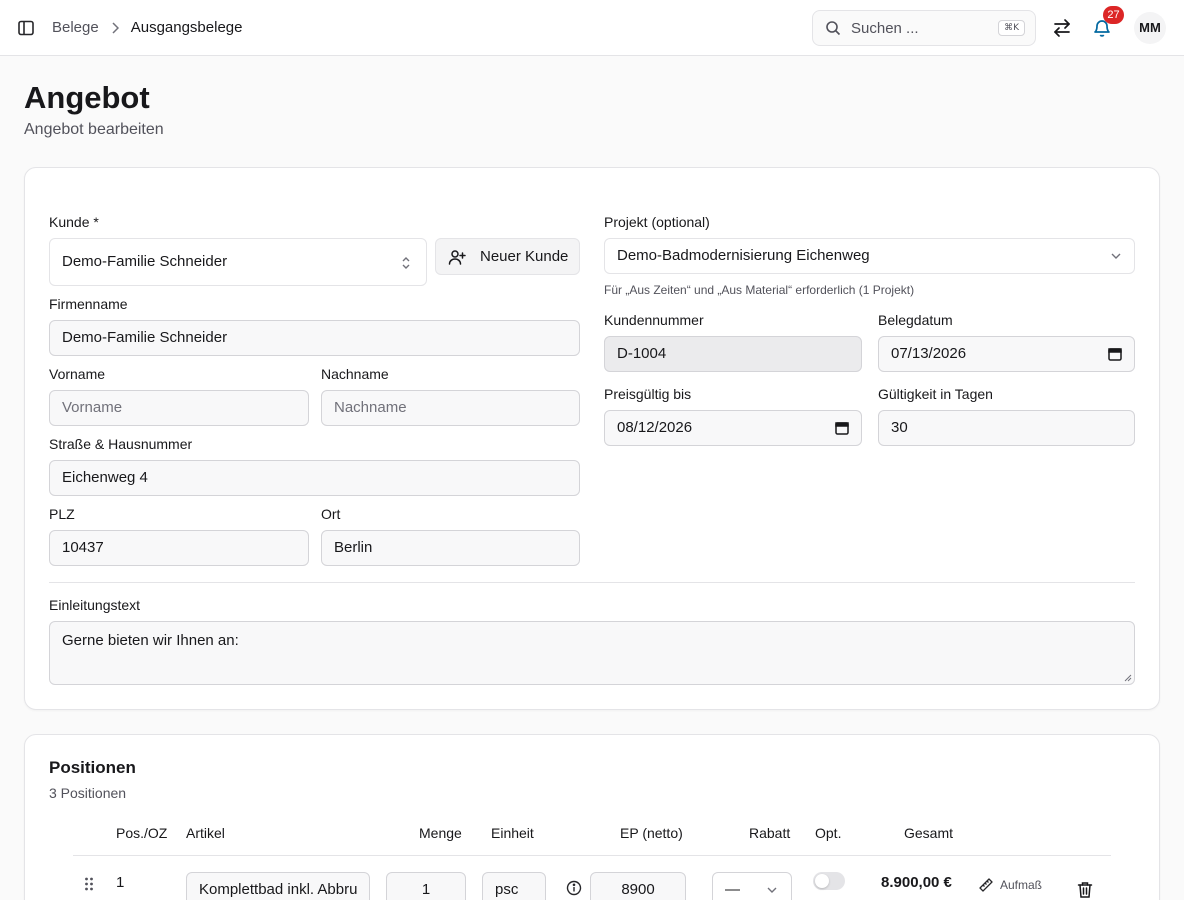 The image size is (1184, 900). Describe the element at coordinates (752, 886) in the screenshot. I see `rabatt-select: —` at that location.